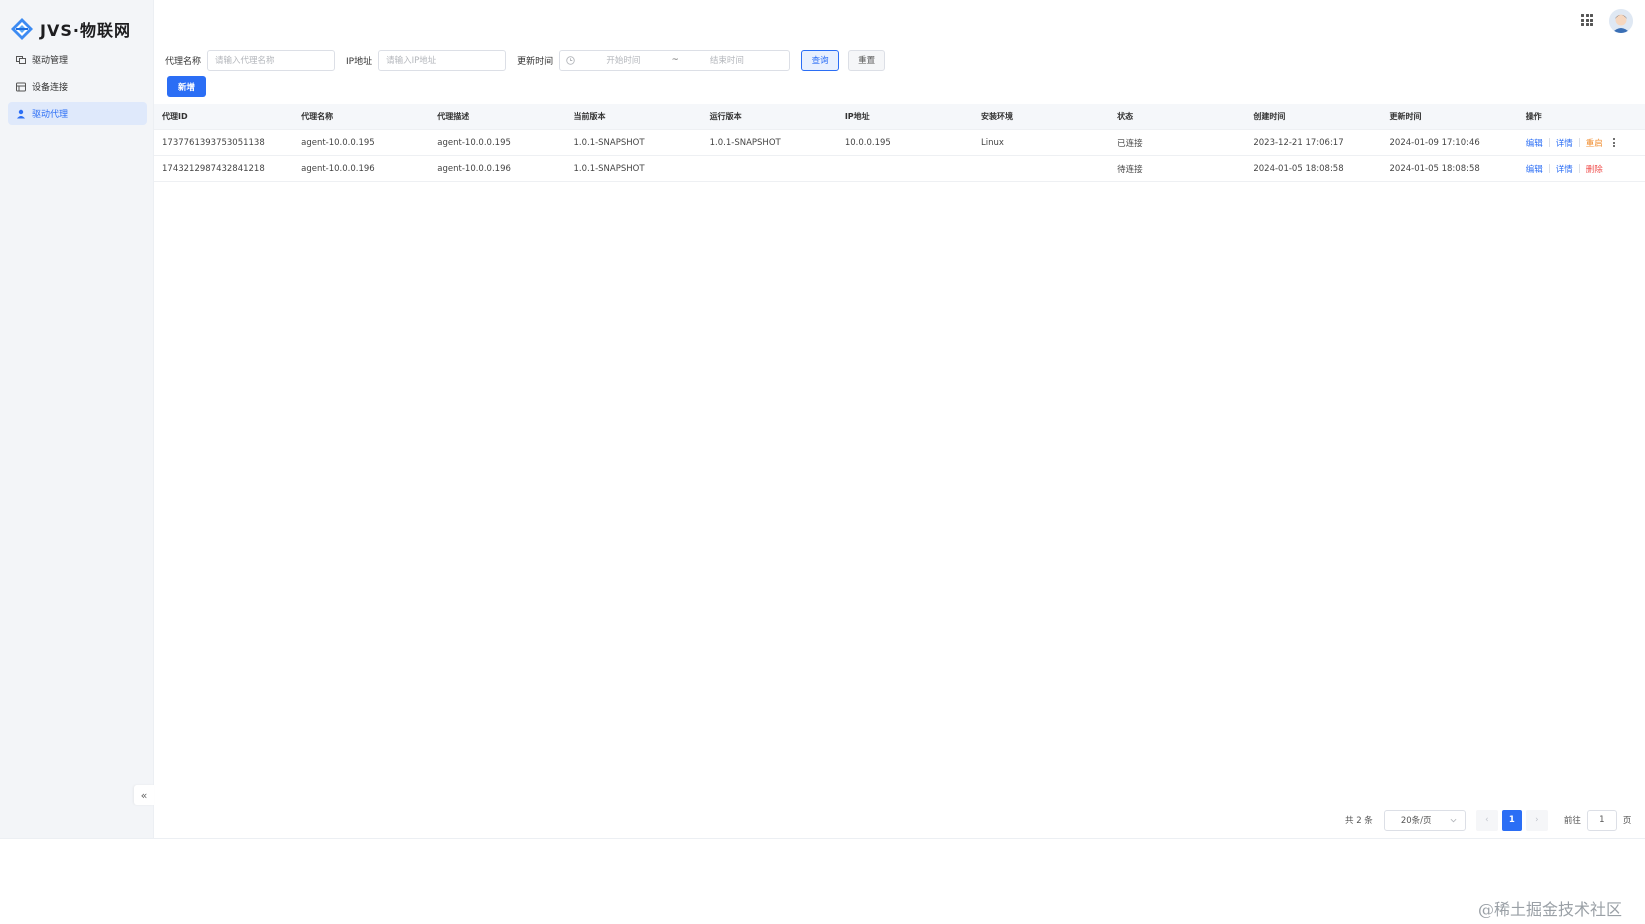  Describe the element at coordinates (21, 114) in the screenshot. I see `person-icon` at that location.